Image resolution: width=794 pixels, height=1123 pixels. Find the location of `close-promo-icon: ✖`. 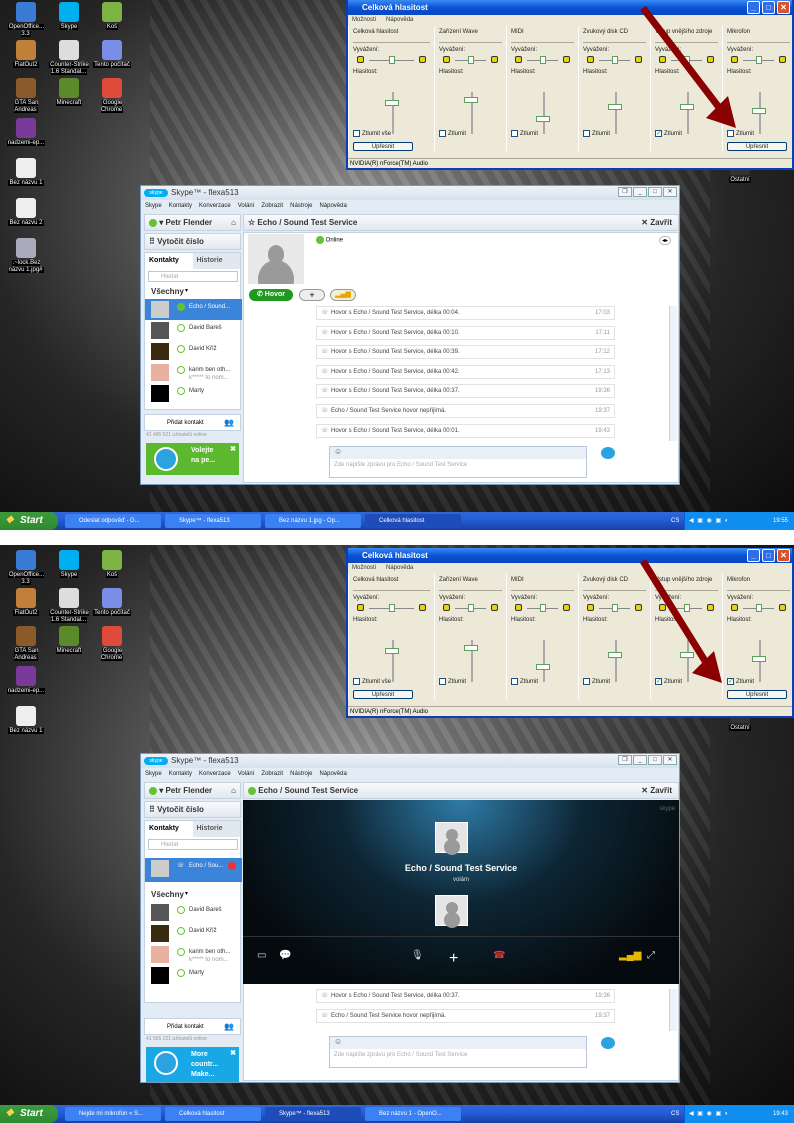

close-promo-icon: ✖ is located at coordinates (233, 450).